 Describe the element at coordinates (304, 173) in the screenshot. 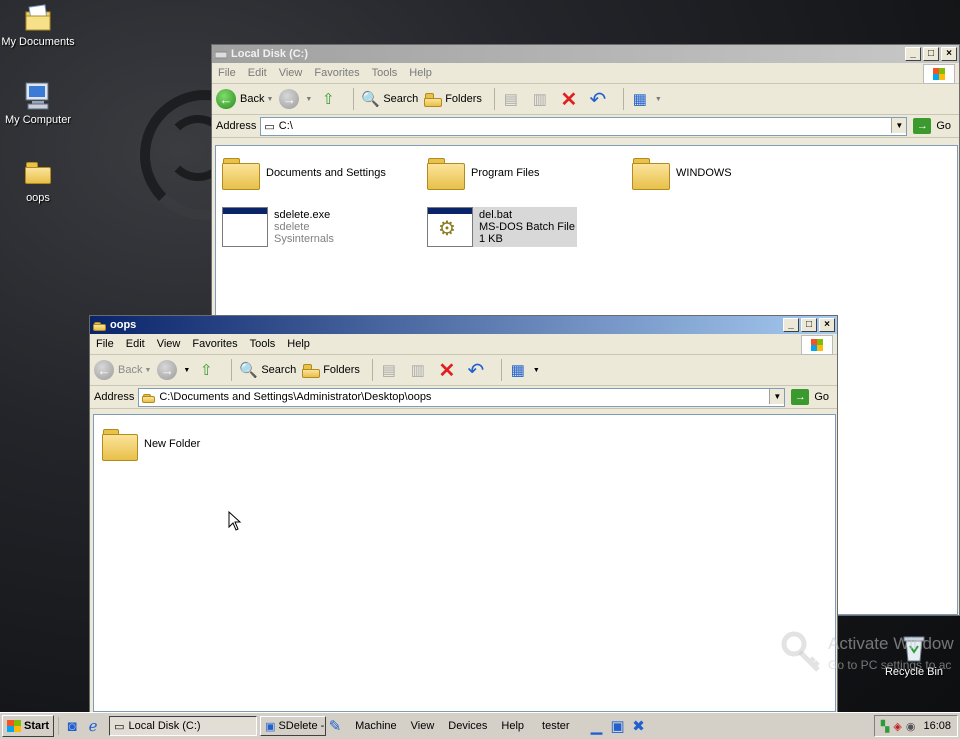

I see `folder-item-documents-and-settings: Documents and Settings` at that location.